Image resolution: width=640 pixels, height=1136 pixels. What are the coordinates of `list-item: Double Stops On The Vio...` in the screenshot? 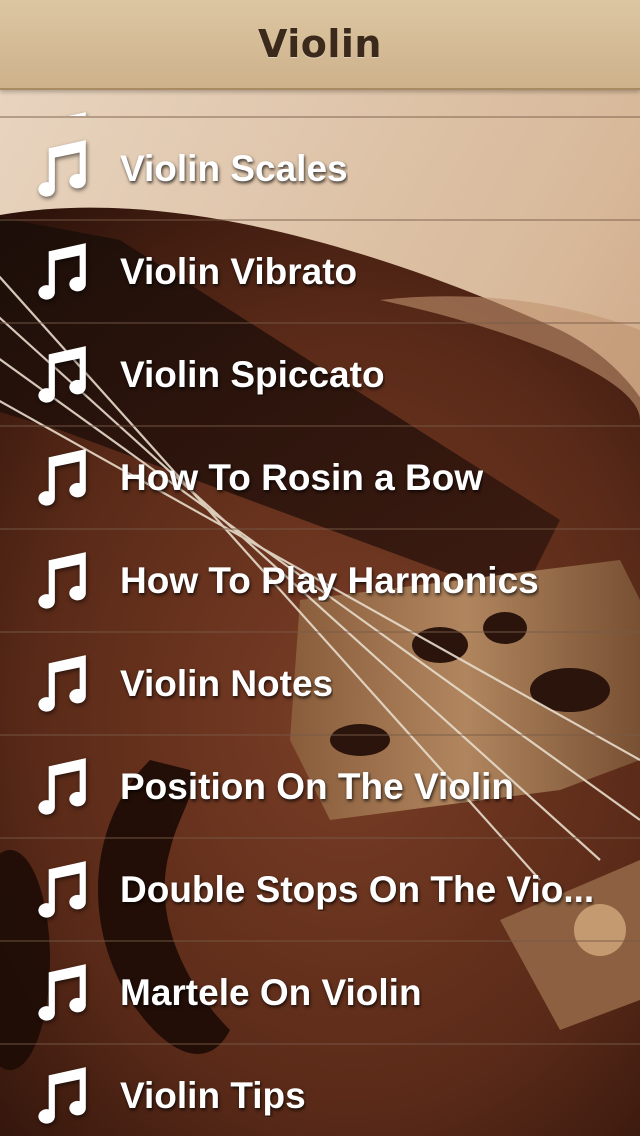 It's located at (320, 890).